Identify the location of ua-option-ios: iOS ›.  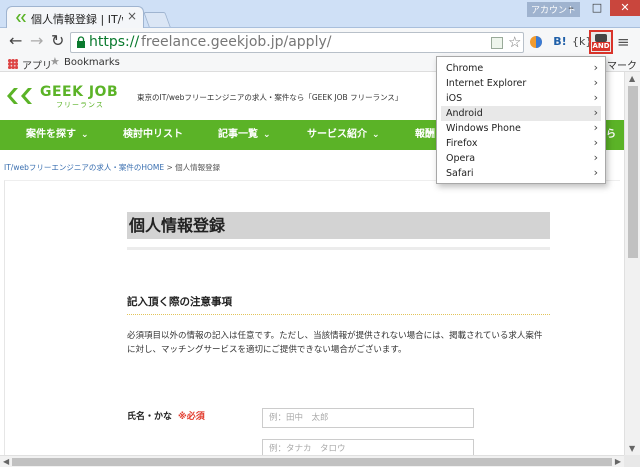
(521, 98).